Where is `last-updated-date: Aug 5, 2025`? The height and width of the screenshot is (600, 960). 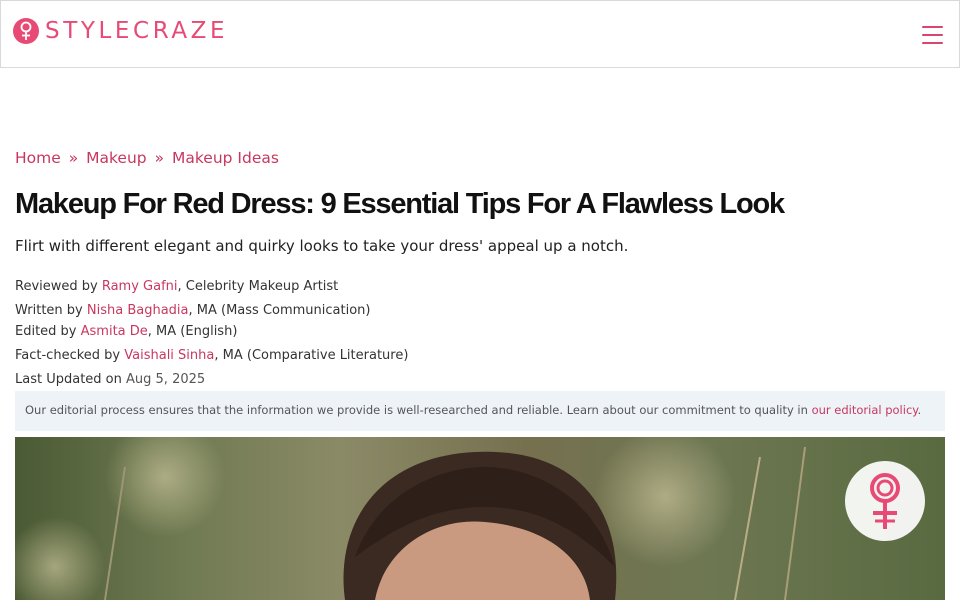 last-updated-date: Aug 5, 2025 is located at coordinates (166, 379).